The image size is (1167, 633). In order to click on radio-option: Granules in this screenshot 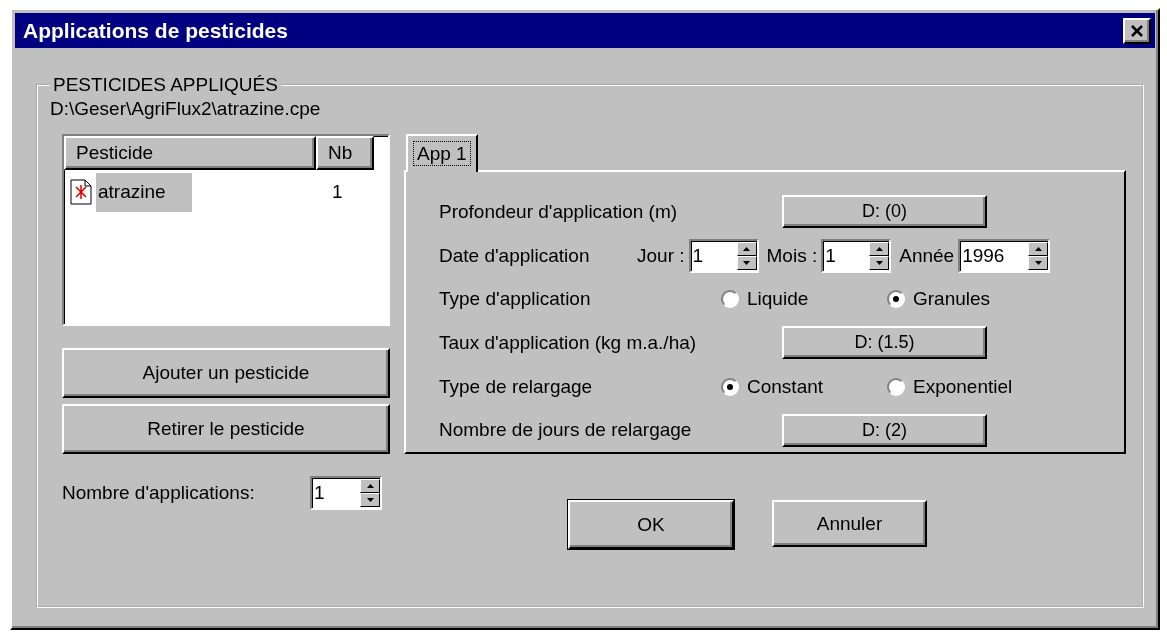, I will do `click(970, 299)`.